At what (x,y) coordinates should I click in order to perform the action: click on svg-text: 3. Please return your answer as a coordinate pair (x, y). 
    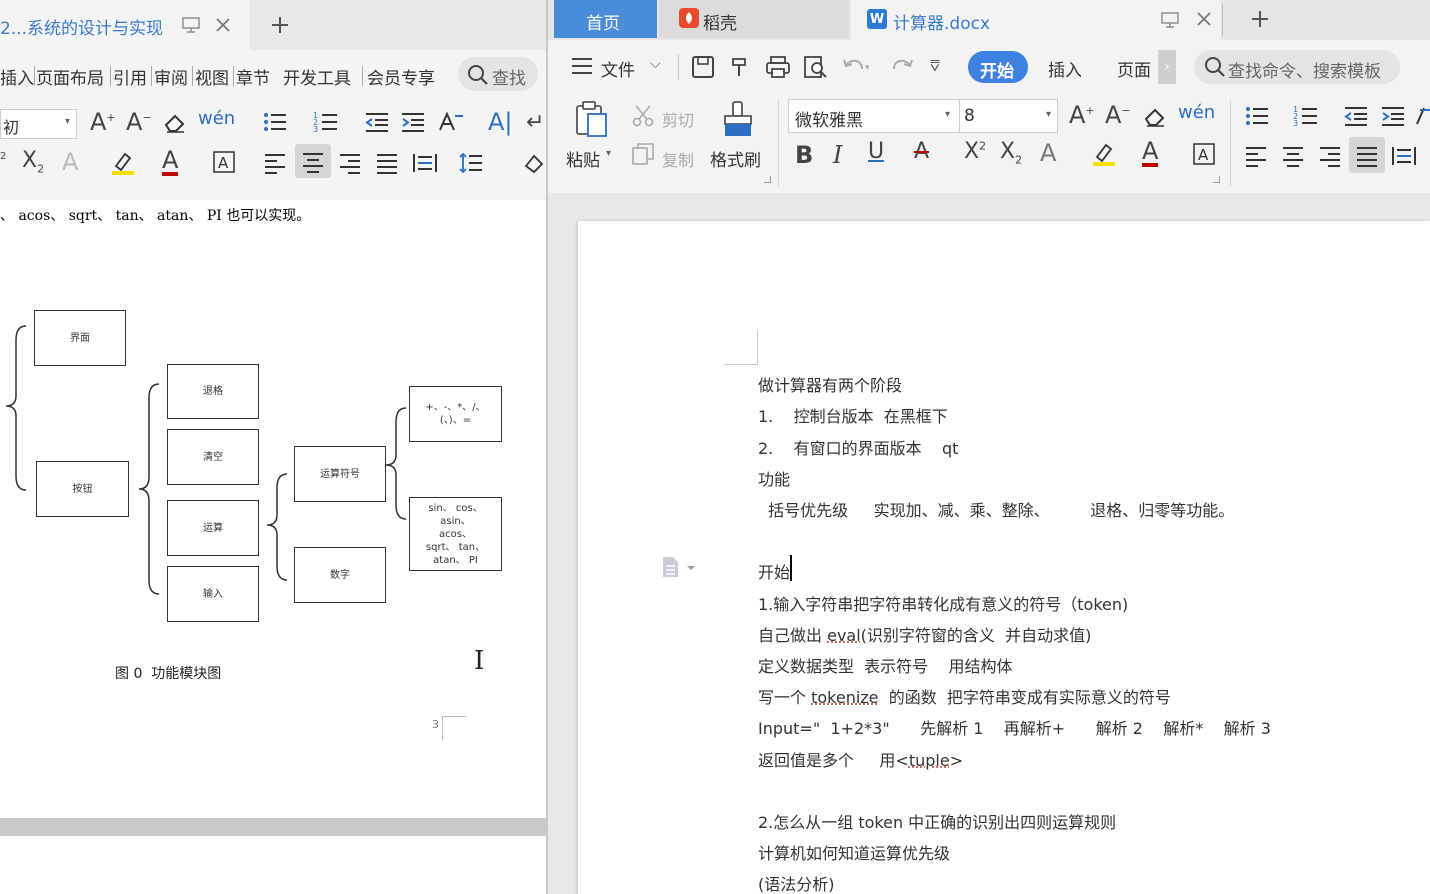
    Looking at the image, I should click on (315, 129).